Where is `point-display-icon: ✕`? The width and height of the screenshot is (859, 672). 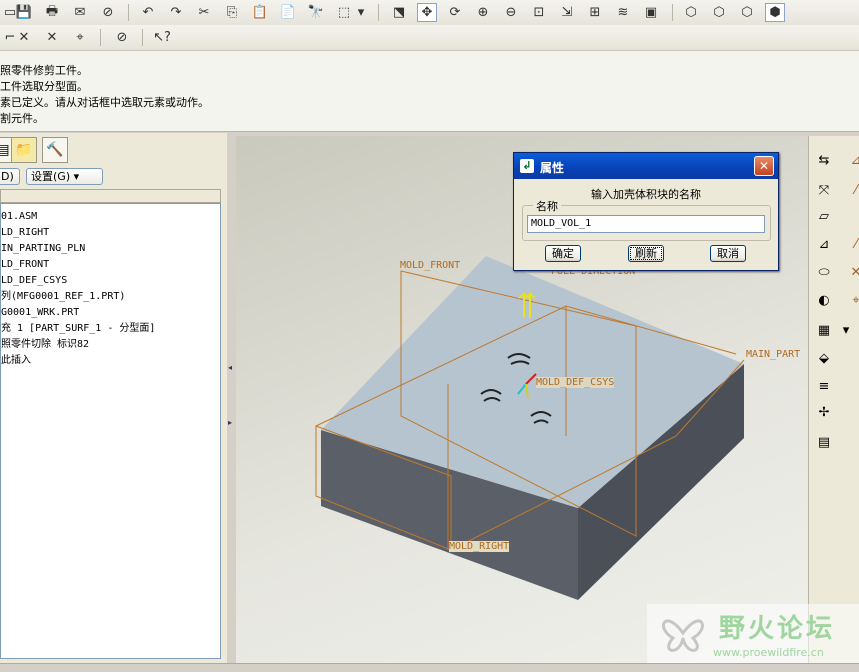
point-display-icon: ✕ is located at coordinates (52, 37).